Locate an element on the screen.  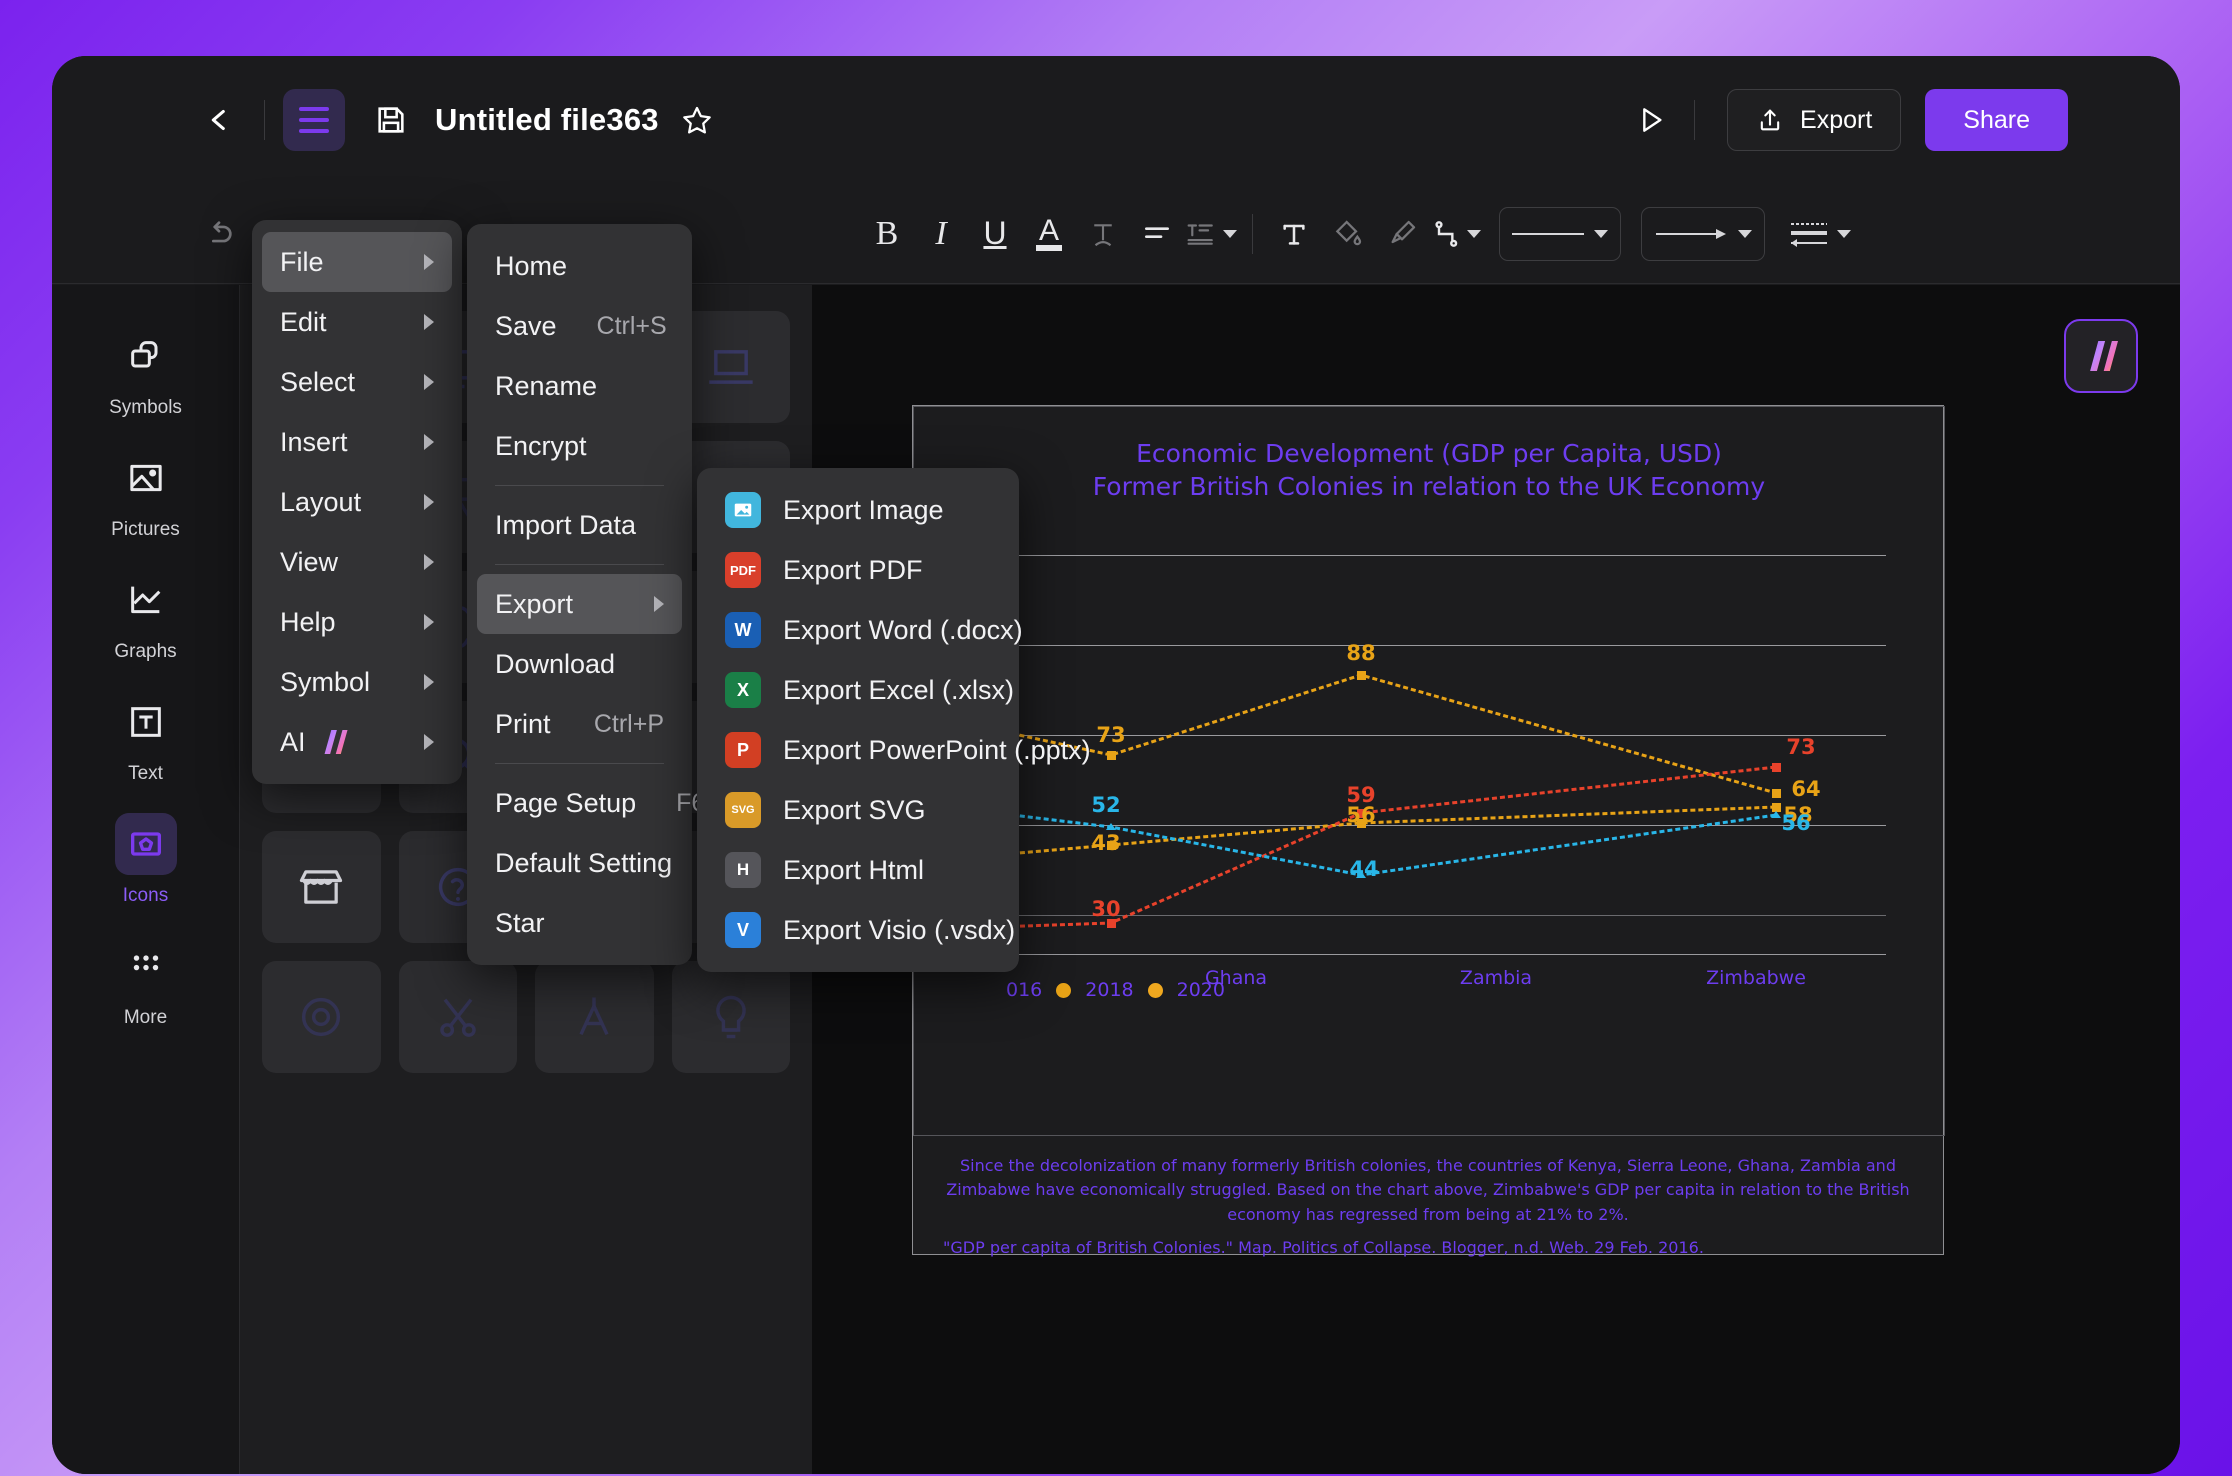
main-menu-button is located at coordinates (314, 120).